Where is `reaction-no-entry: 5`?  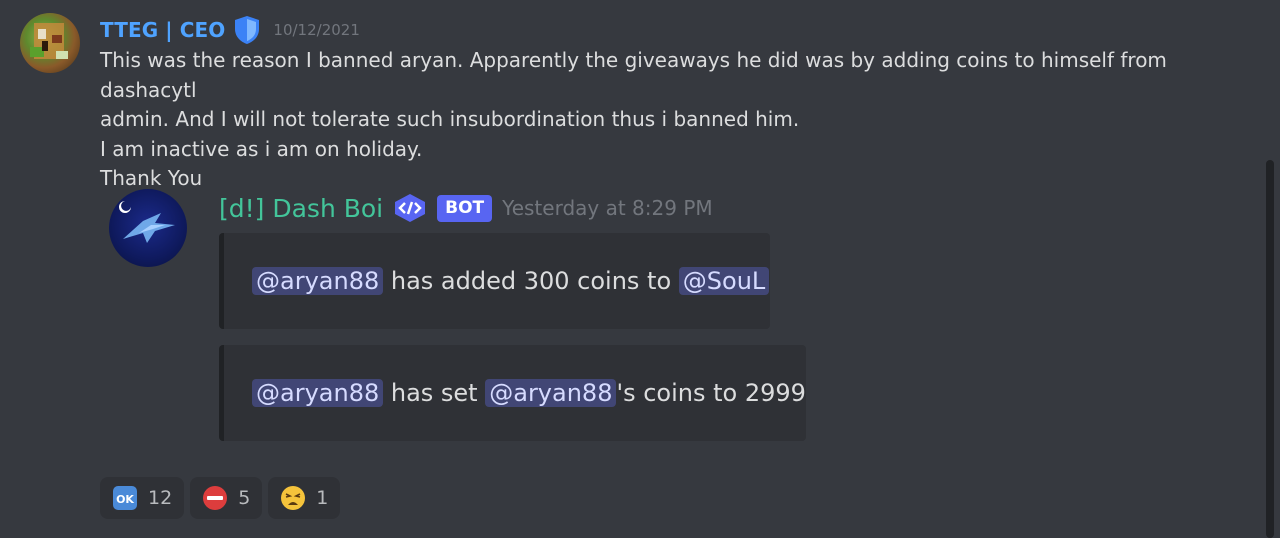 reaction-no-entry: 5 is located at coordinates (226, 498).